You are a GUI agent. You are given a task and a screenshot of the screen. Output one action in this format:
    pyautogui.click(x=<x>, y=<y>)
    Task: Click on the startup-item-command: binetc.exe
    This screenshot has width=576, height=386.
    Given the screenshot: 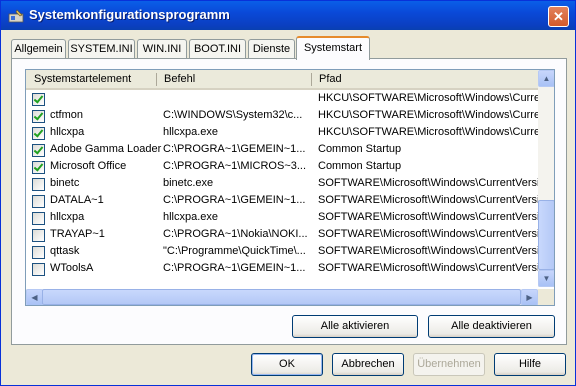 What is the action you would take?
    pyautogui.click(x=188, y=183)
    